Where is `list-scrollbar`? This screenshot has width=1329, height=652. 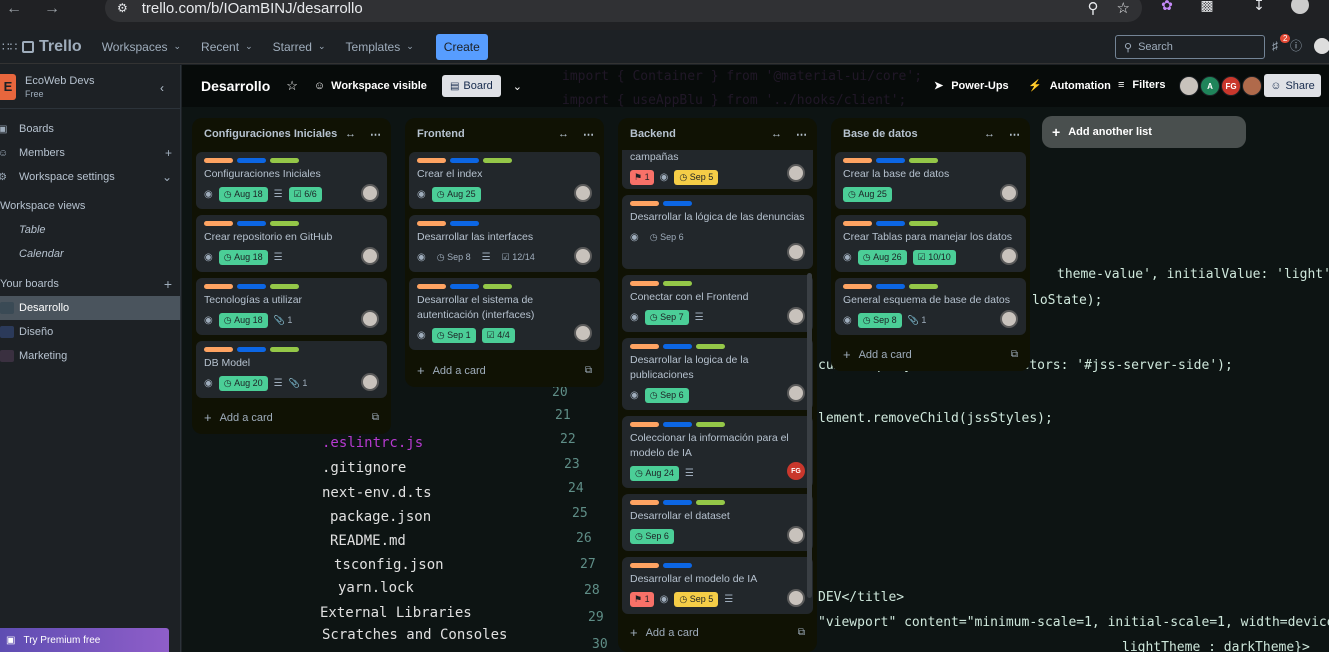 list-scrollbar is located at coordinates (809, 435).